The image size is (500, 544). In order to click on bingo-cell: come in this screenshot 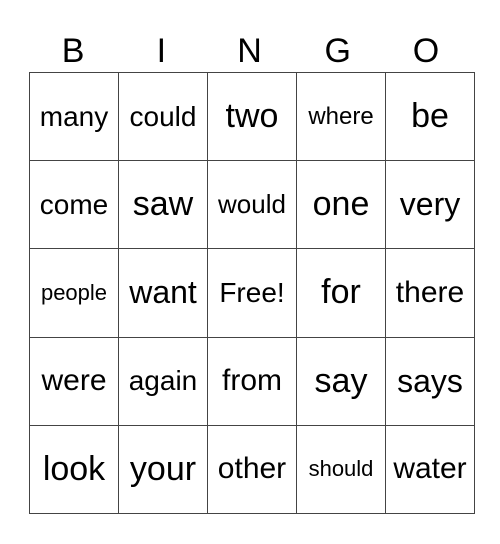, I will do `click(74, 205)`.